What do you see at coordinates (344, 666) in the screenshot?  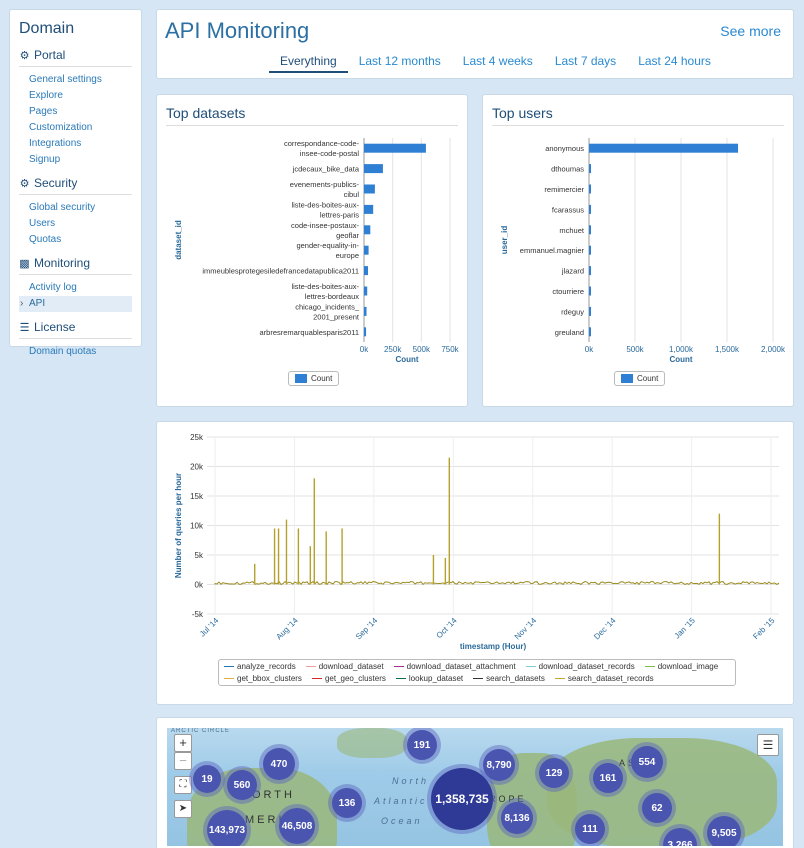 I see `legend-item: download_dataset` at bounding box center [344, 666].